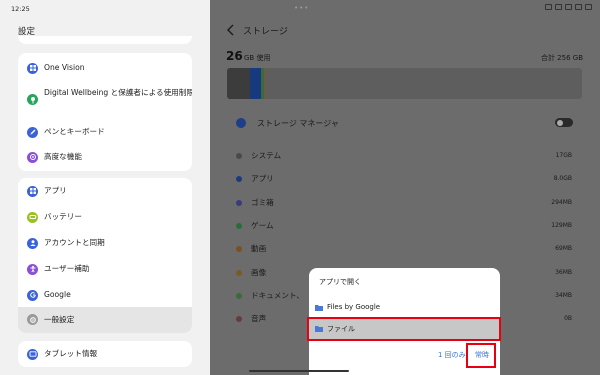 The height and width of the screenshot is (375, 600). I want to click on settings-item-general: 一般設定, so click(105, 320).